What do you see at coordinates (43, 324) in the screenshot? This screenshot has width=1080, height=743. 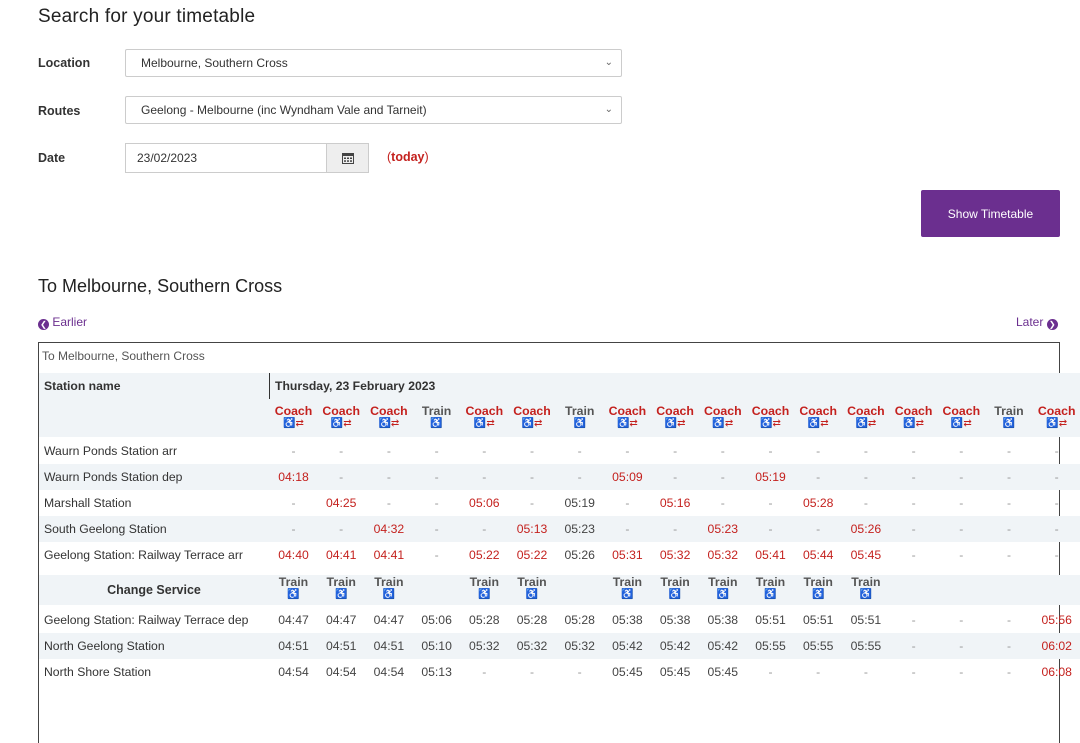 I see `chevron-left-icon: ❮` at bounding box center [43, 324].